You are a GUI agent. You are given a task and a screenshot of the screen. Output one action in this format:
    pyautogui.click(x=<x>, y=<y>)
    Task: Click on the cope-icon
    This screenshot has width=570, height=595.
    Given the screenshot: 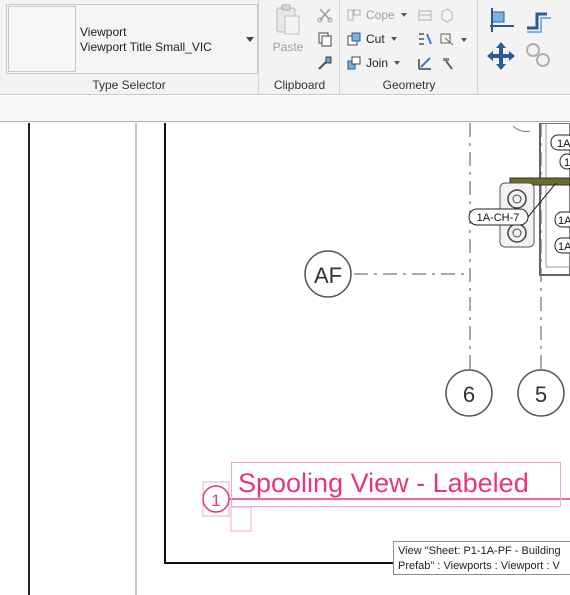 What is the action you would take?
    pyautogui.click(x=354, y=15)
    